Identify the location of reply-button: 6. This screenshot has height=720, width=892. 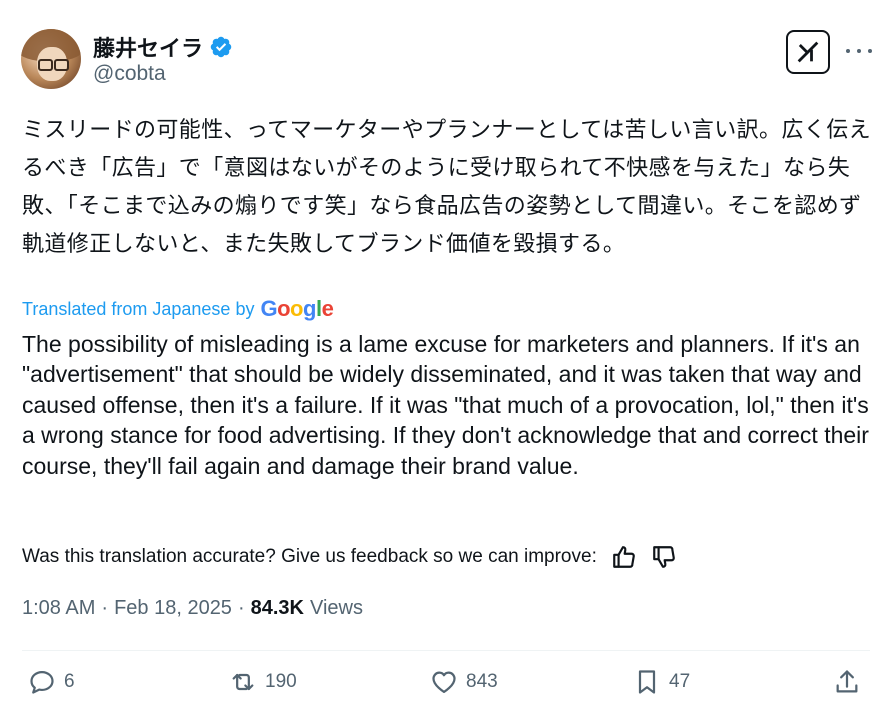
(51, 682).